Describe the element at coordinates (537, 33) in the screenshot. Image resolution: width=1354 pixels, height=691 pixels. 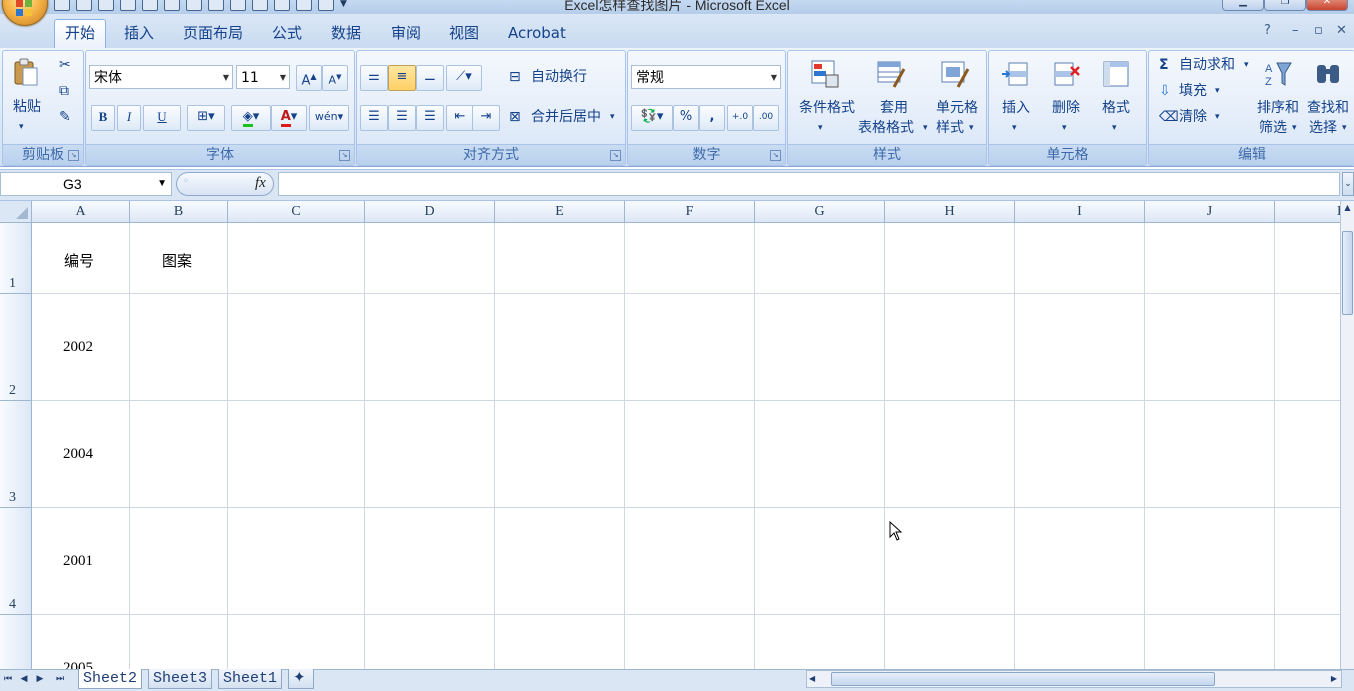
I see `tab-acrobat: Acrobat` at that location.